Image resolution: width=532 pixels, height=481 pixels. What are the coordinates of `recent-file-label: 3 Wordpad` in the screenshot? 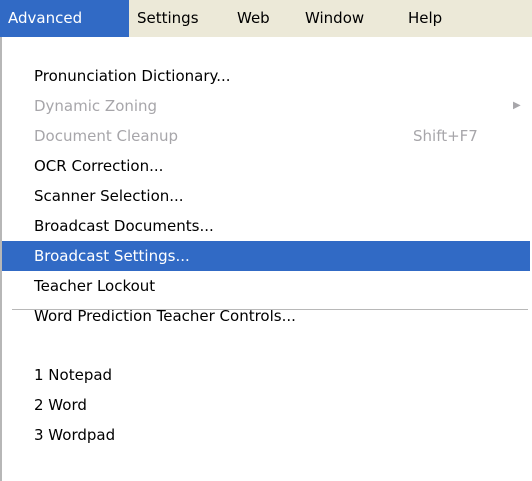 It's located at (75, 435).